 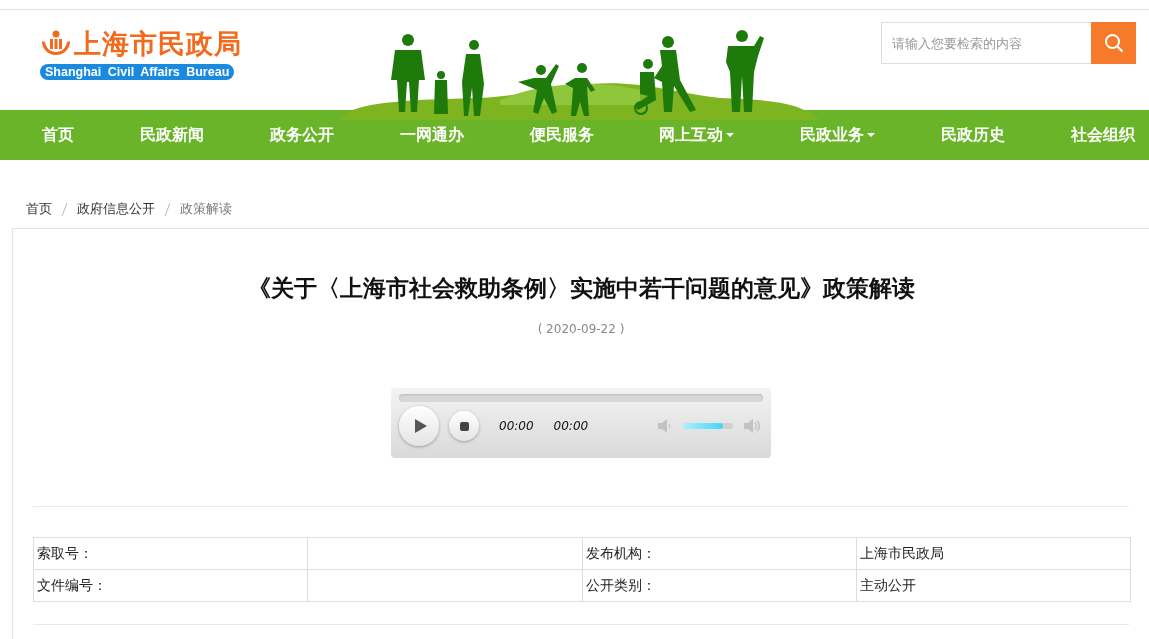 I want to click on breadcrumb-link: 首页, so click(x=39, y=209).